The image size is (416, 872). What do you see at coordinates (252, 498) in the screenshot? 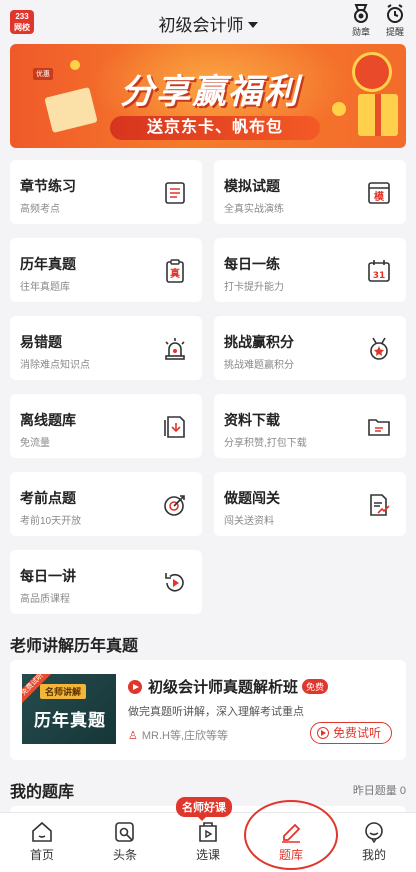
I see `card-title: 做题闯关` at bounding box center [252, 498].